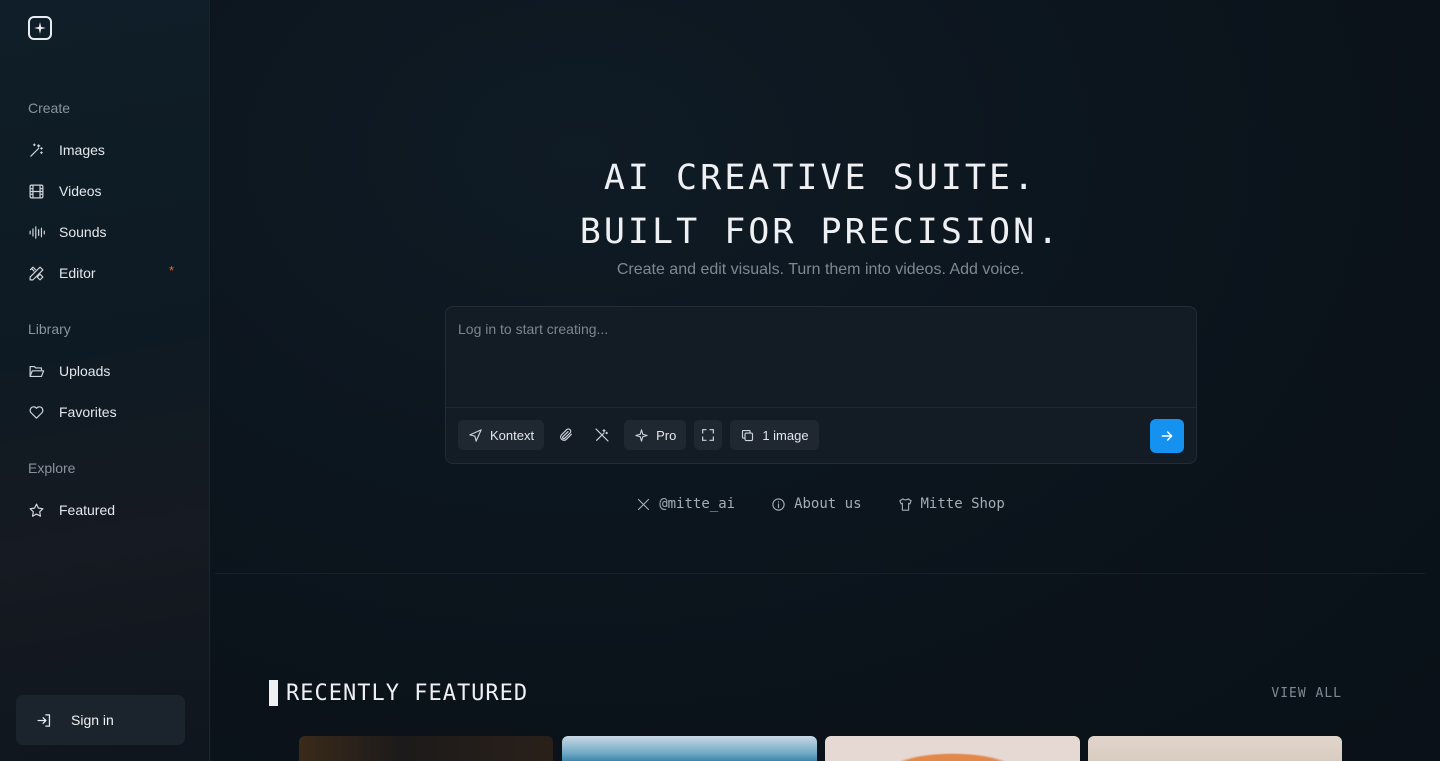  What do you see at coordinates (820, 232) in the screenshot?
I see `hero-title-line2: BUILT FOR PRECISION.` at bounding box center [820, 232].